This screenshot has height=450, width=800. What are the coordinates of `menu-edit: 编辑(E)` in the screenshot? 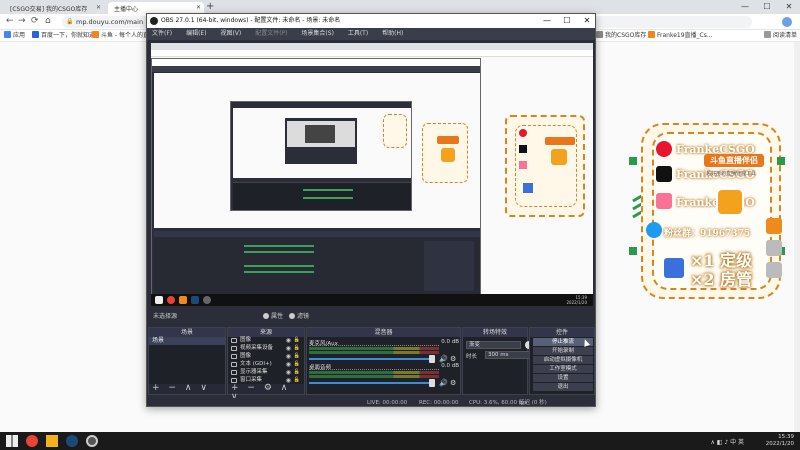 It's located at (196, 33).